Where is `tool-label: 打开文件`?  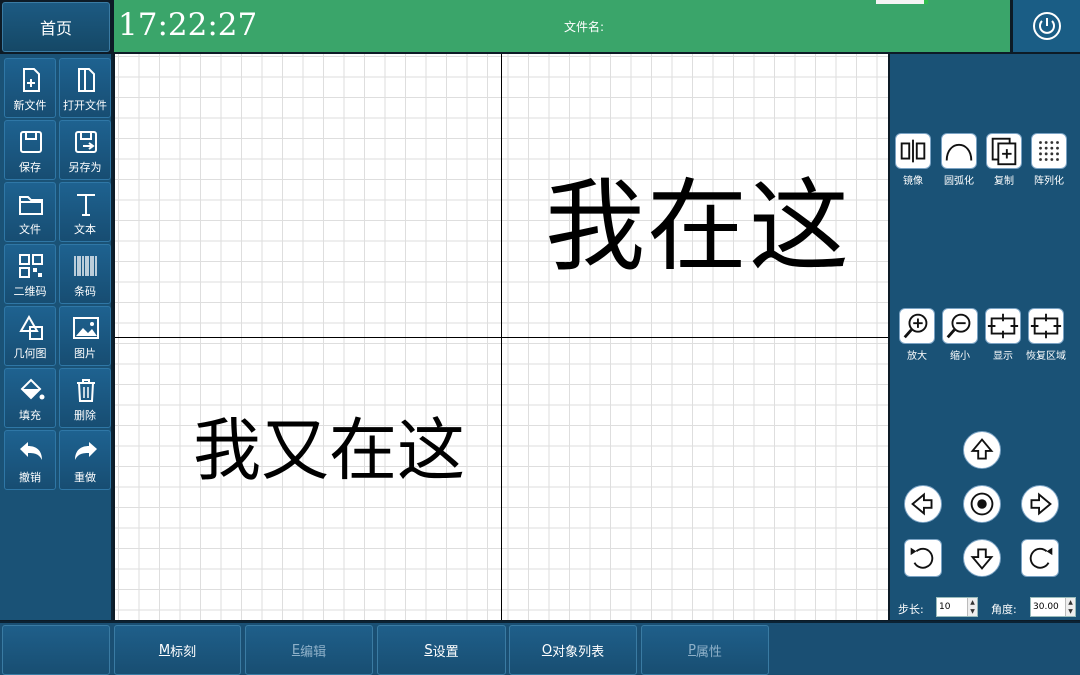
tool-label: 打开文件 is located at coordinates (85, 105).